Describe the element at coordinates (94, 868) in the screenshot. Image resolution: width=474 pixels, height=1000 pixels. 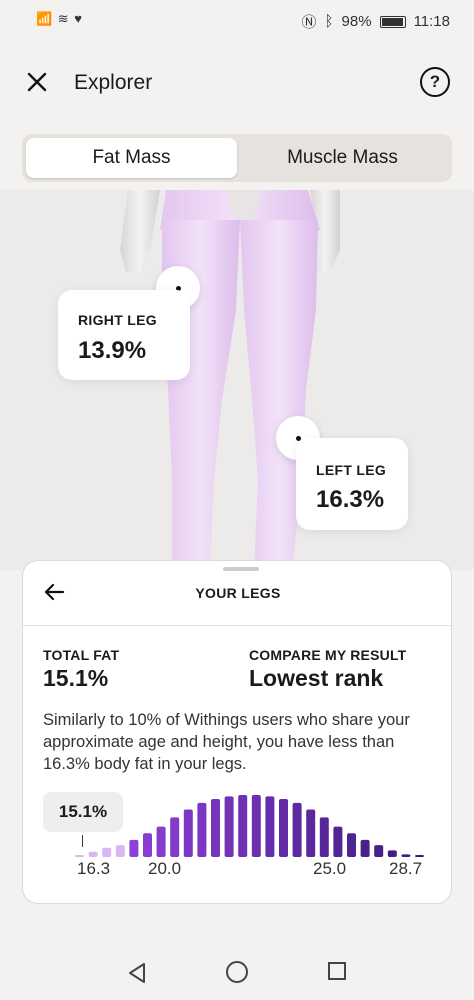
I see `axis-label-min: 16.3` at that location.